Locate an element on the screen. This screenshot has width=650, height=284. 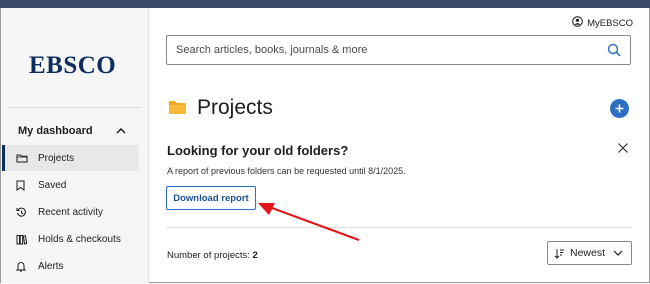
add-project-button is located at coordinates (619, 108).